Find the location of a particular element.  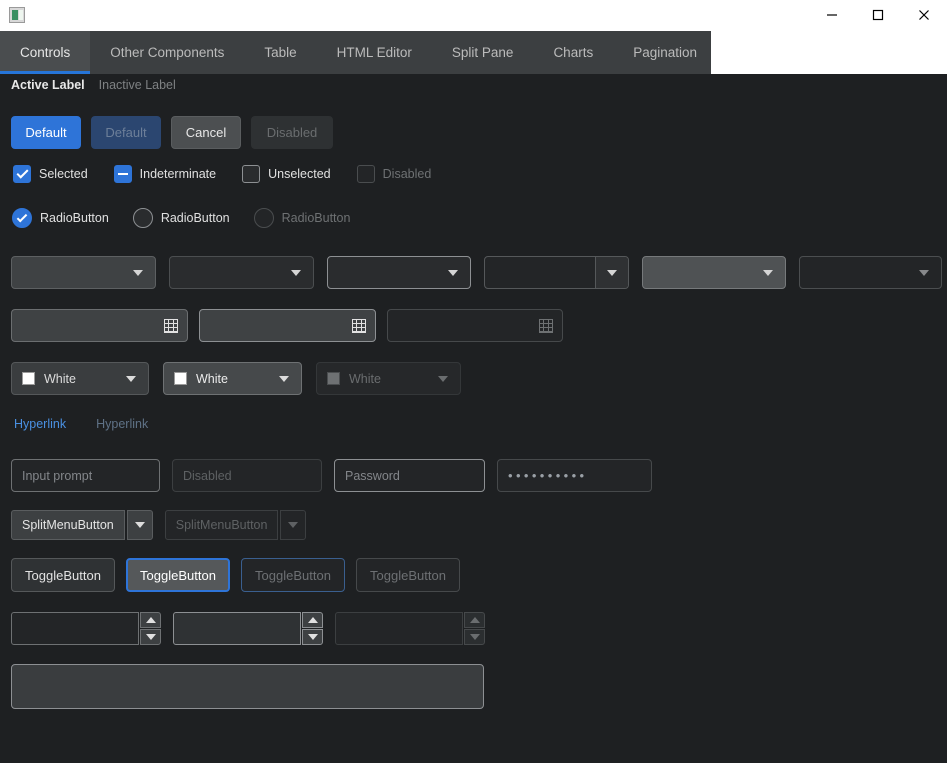

datepicker-focused is located at coordinates (287, 325).